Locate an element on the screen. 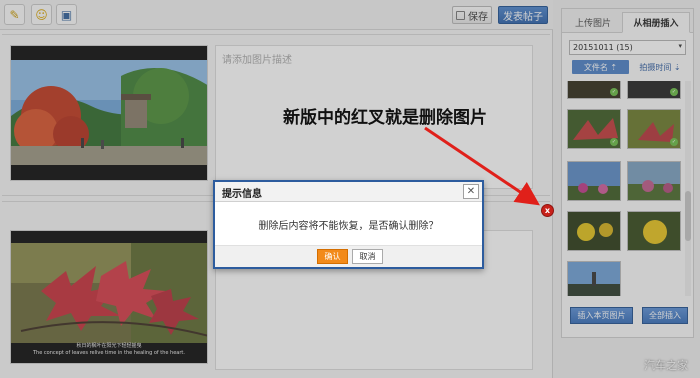 This screenshot has height=378, width=700. dialog-title: 提示信息 is located at coordinates (242, 194).